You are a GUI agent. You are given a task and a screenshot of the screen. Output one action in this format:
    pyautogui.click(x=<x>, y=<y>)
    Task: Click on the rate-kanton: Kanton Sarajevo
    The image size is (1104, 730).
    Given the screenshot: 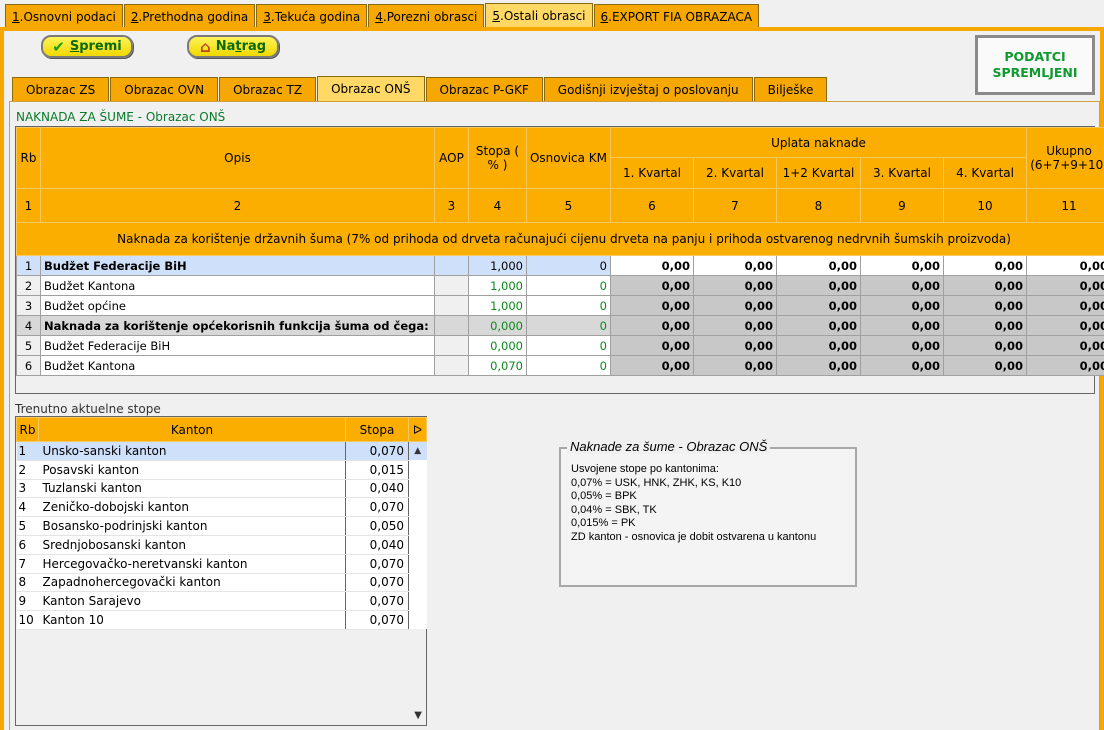 What is the action you would take?
    pyautogui.click(x=192, y=601)
    